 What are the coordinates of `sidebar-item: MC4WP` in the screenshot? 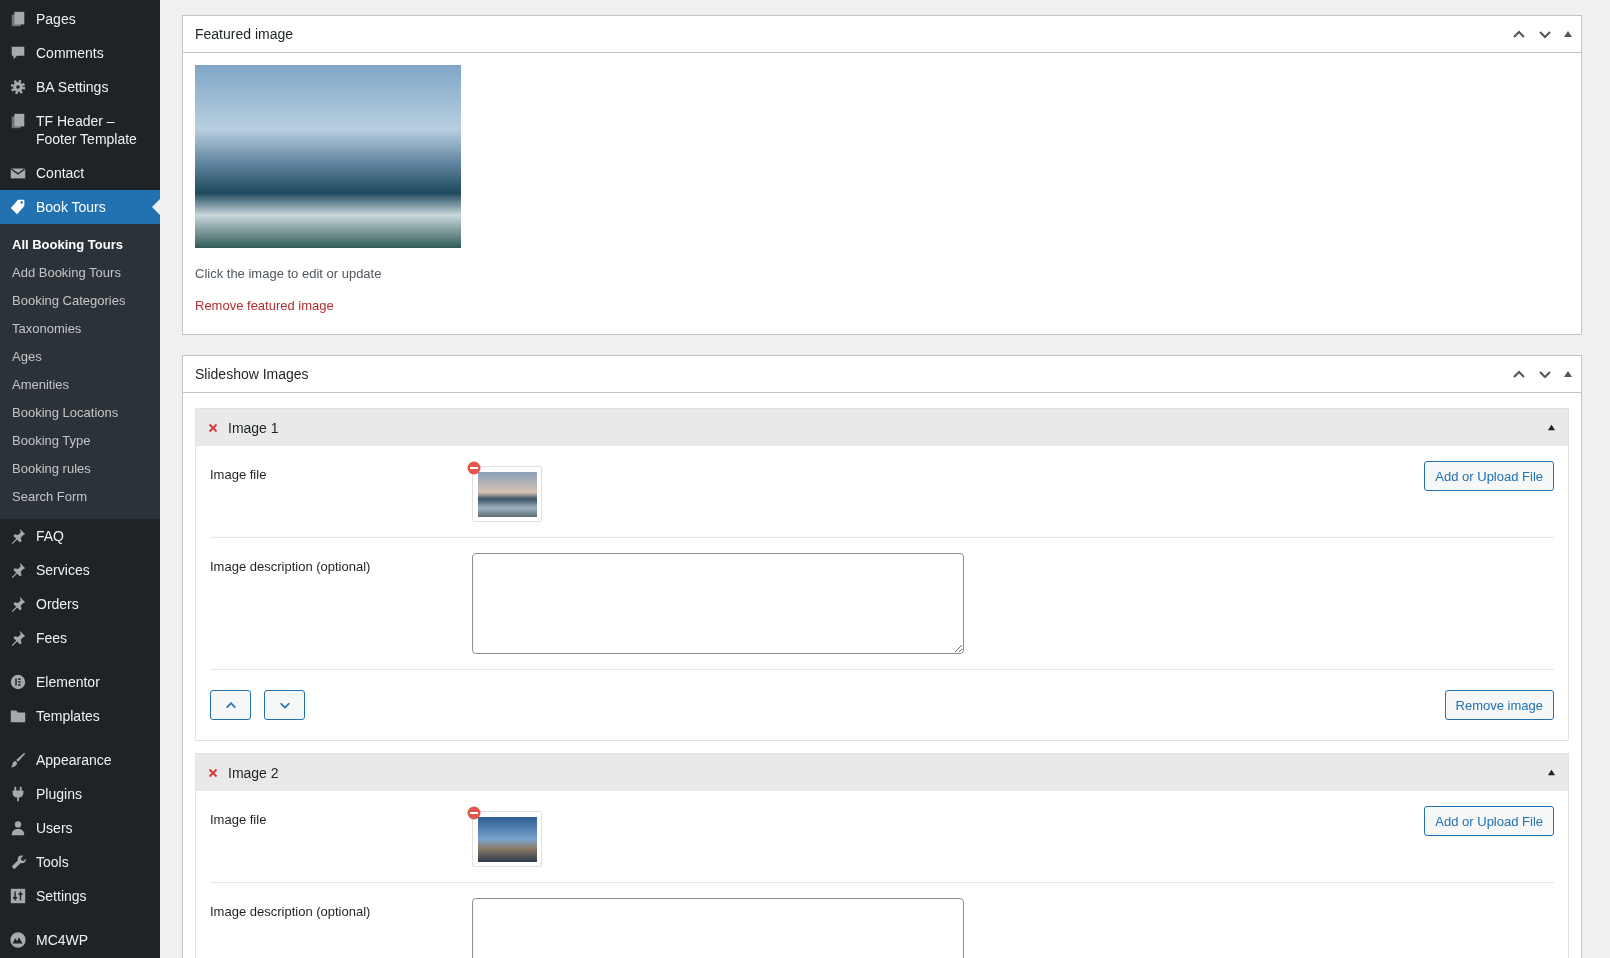 It's located at (80, 940).